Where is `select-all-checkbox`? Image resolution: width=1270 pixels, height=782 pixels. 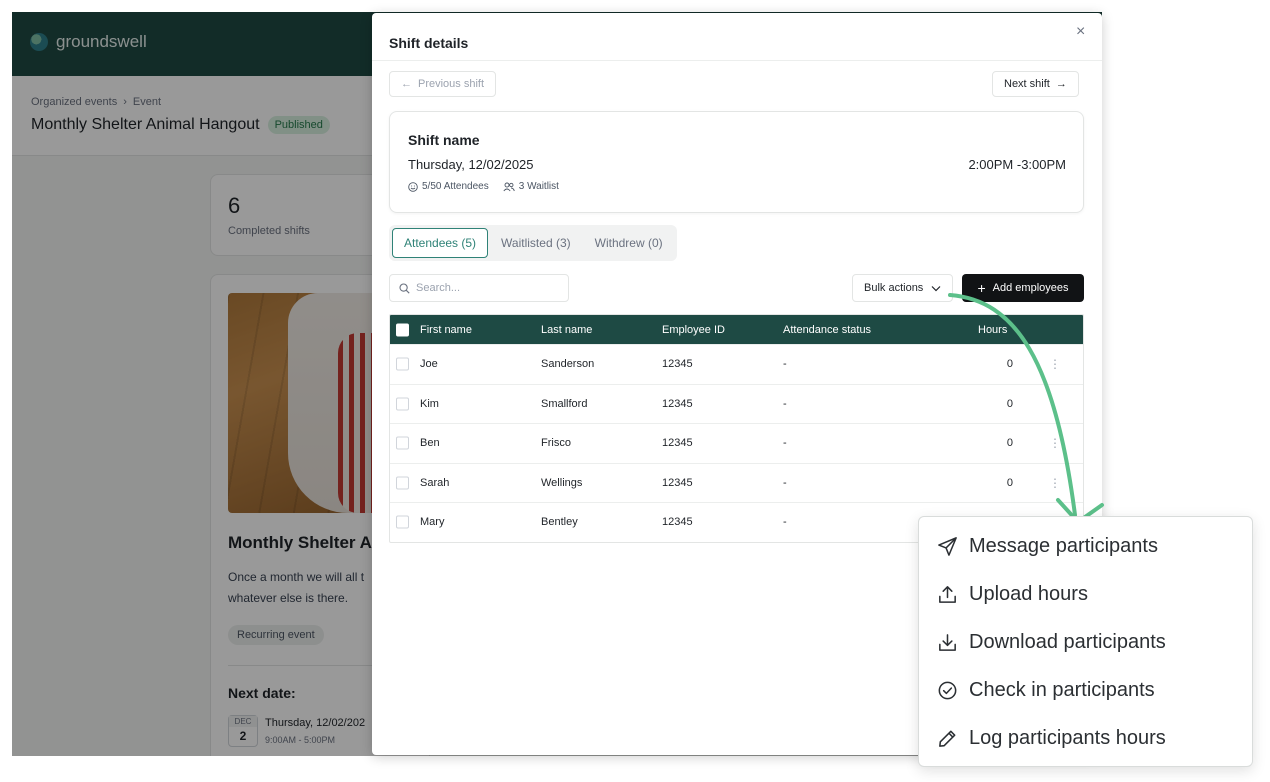 select-all-checkbox is located at coordinates (402, 329).